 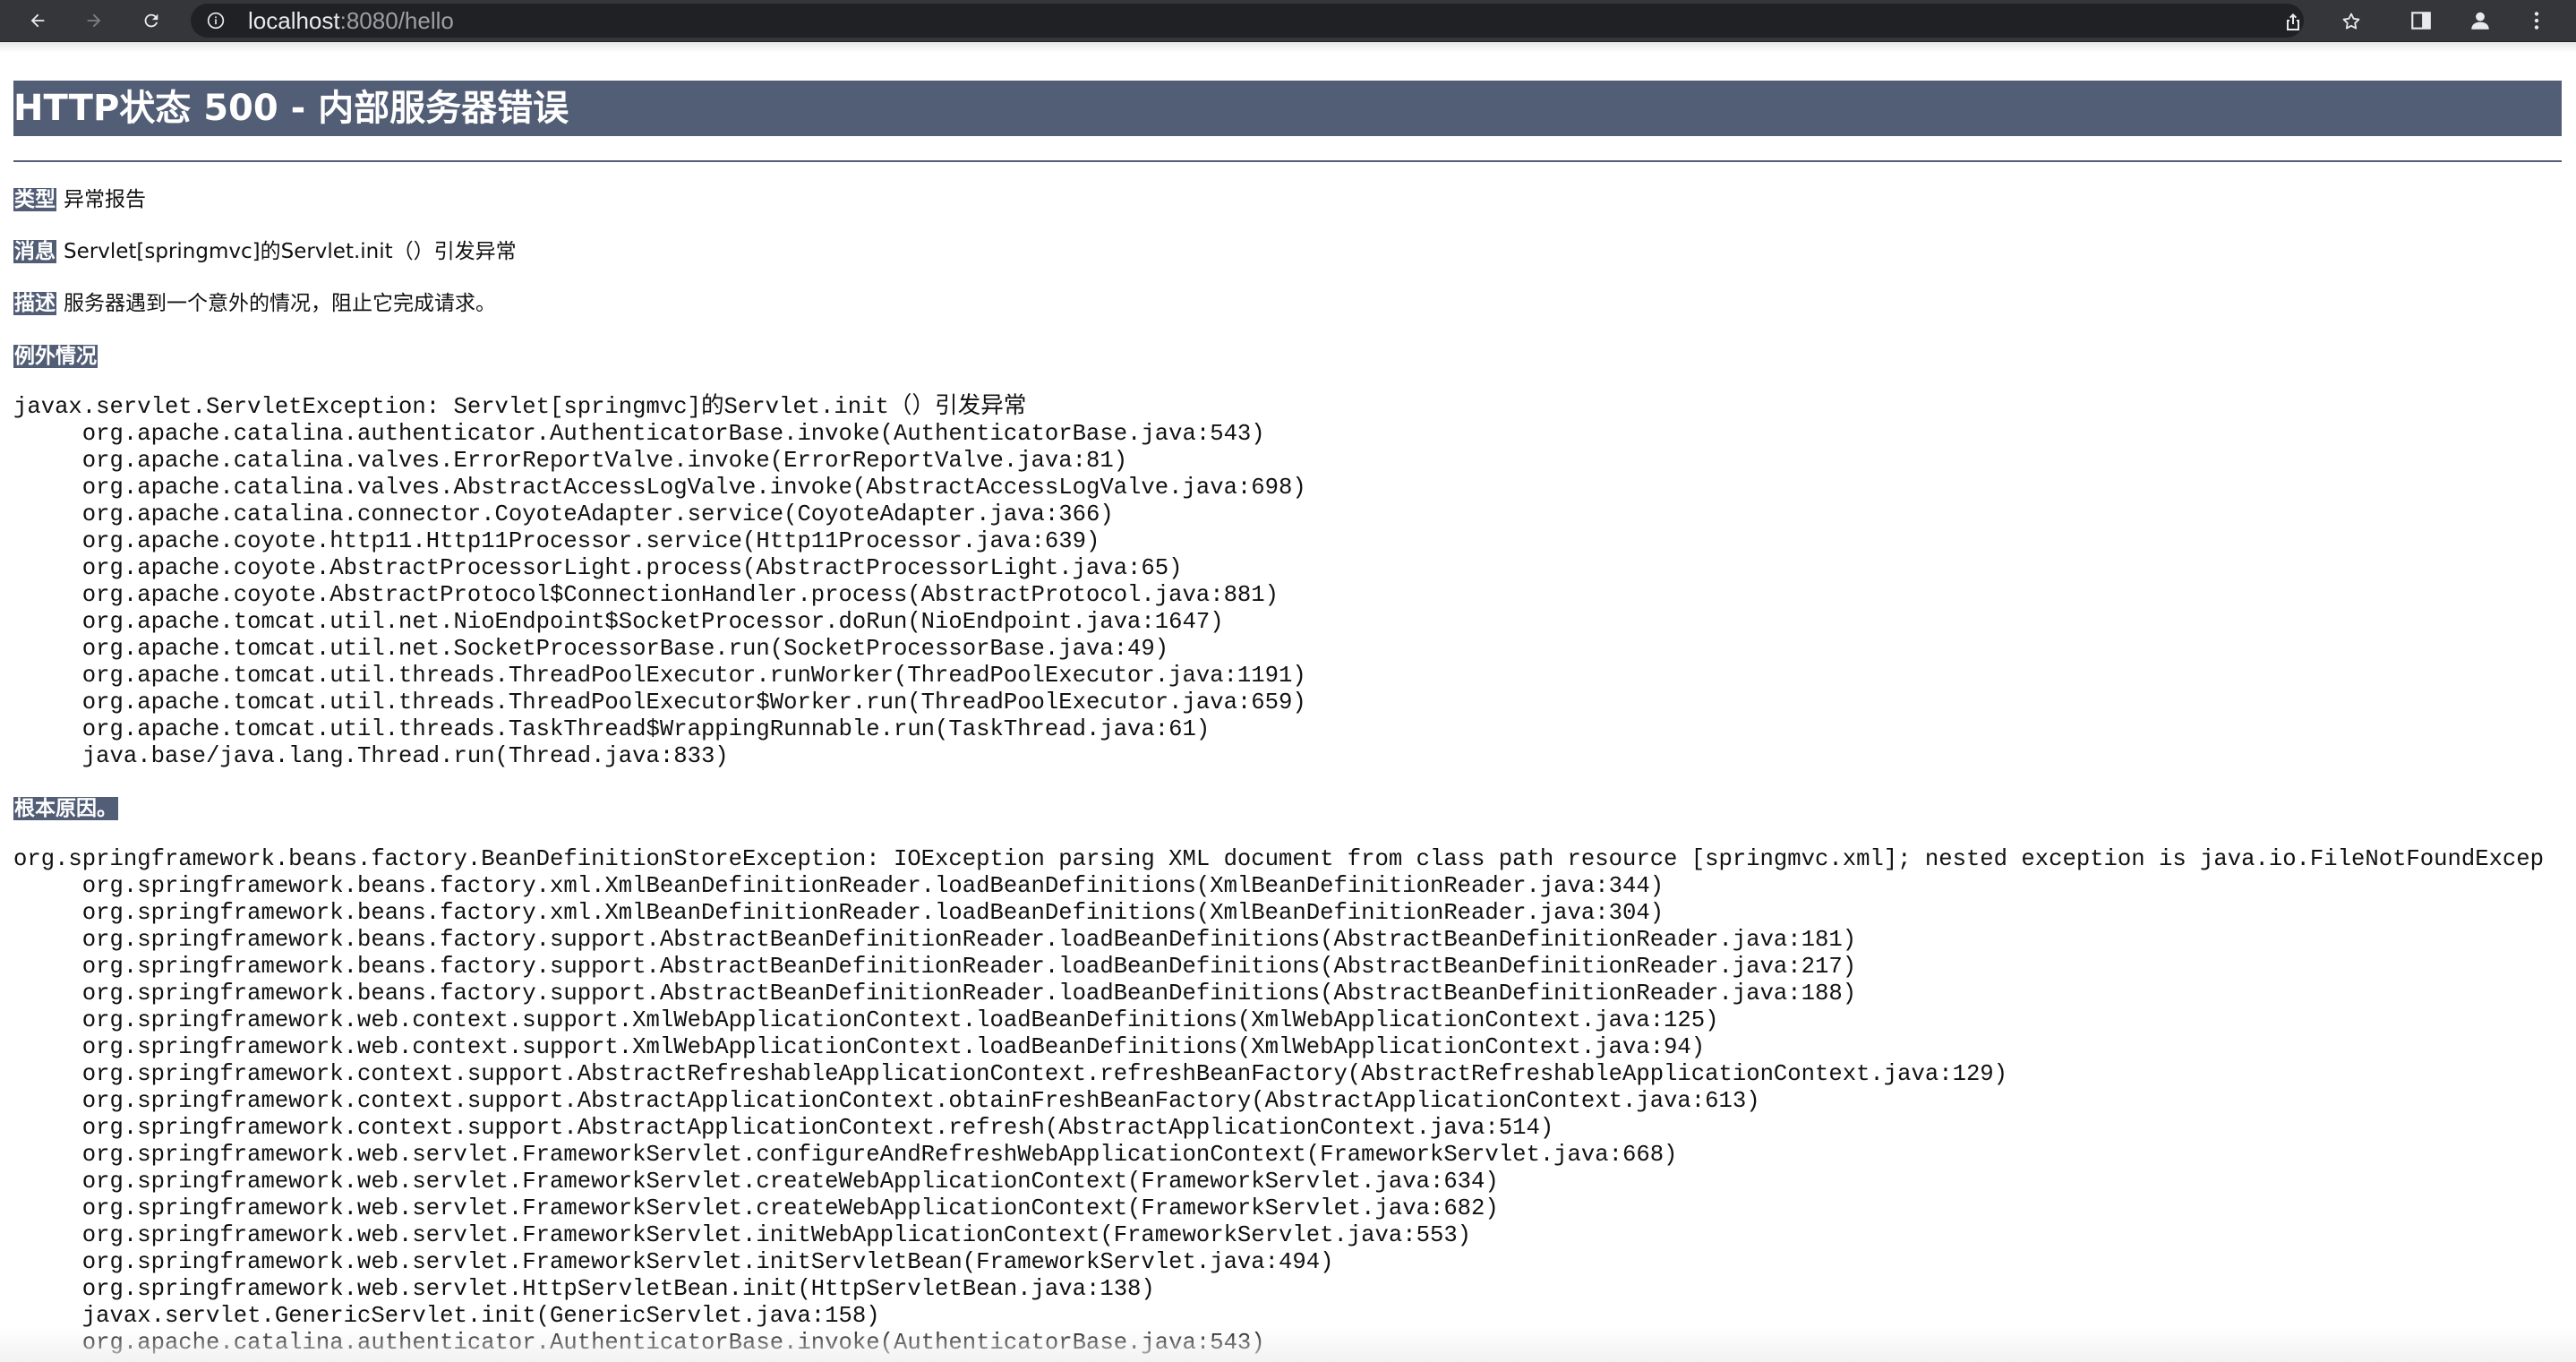 I want to click on url-path: :8080/hello, so click(x=396, y=20).